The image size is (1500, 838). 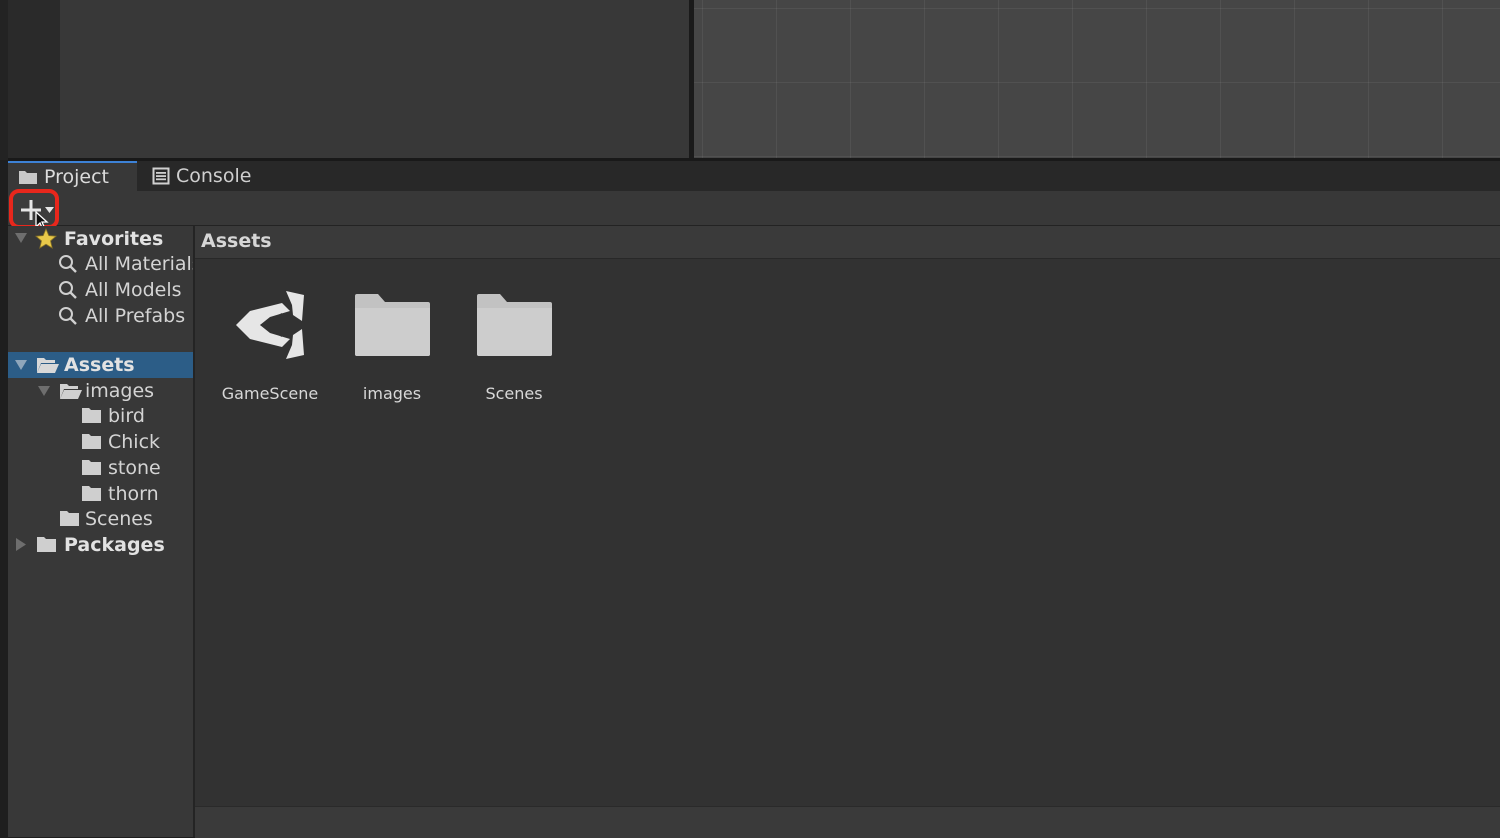 What do you see at coordinates (114, 545) in the screenshot?
I see `tree-label: Packages` at bounding box center [114, 545].